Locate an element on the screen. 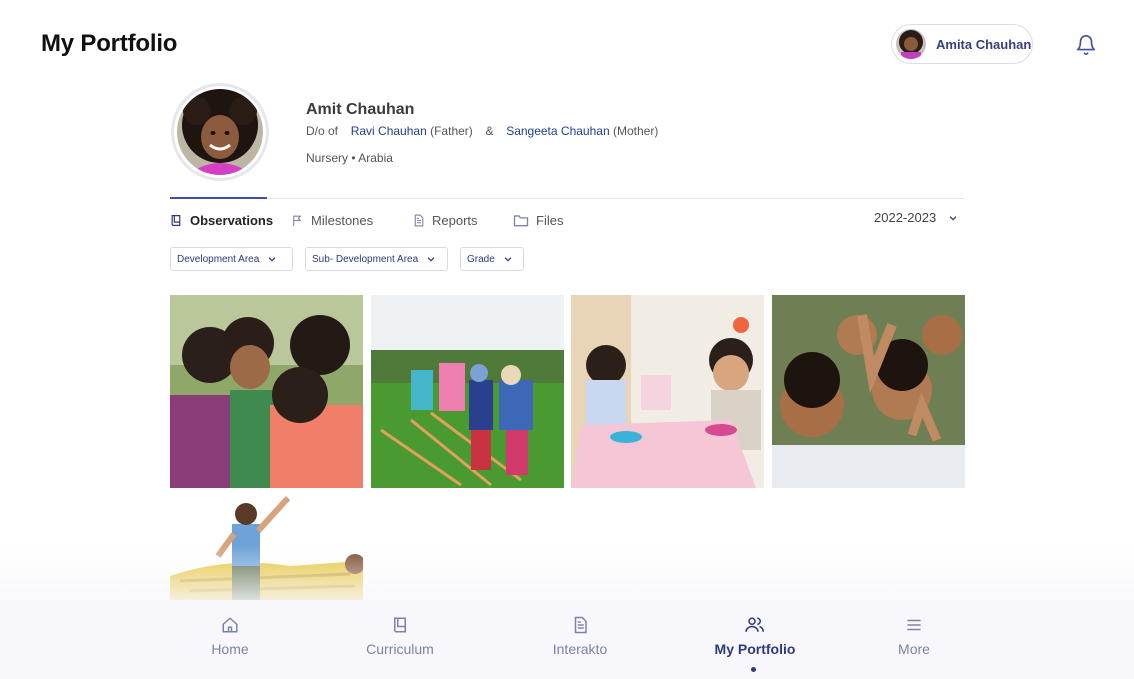  mother-role: (Mother) is located at coordinates (635, 131).